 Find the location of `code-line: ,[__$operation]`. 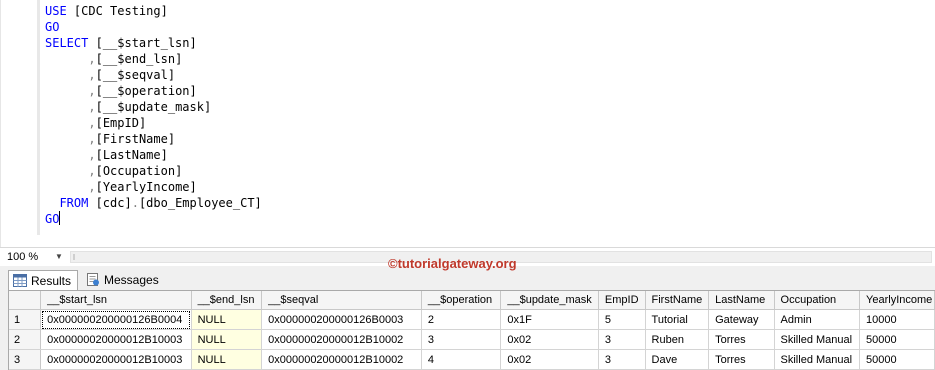

code-line: ,[__$operation] is located at coordinates (153, 91).